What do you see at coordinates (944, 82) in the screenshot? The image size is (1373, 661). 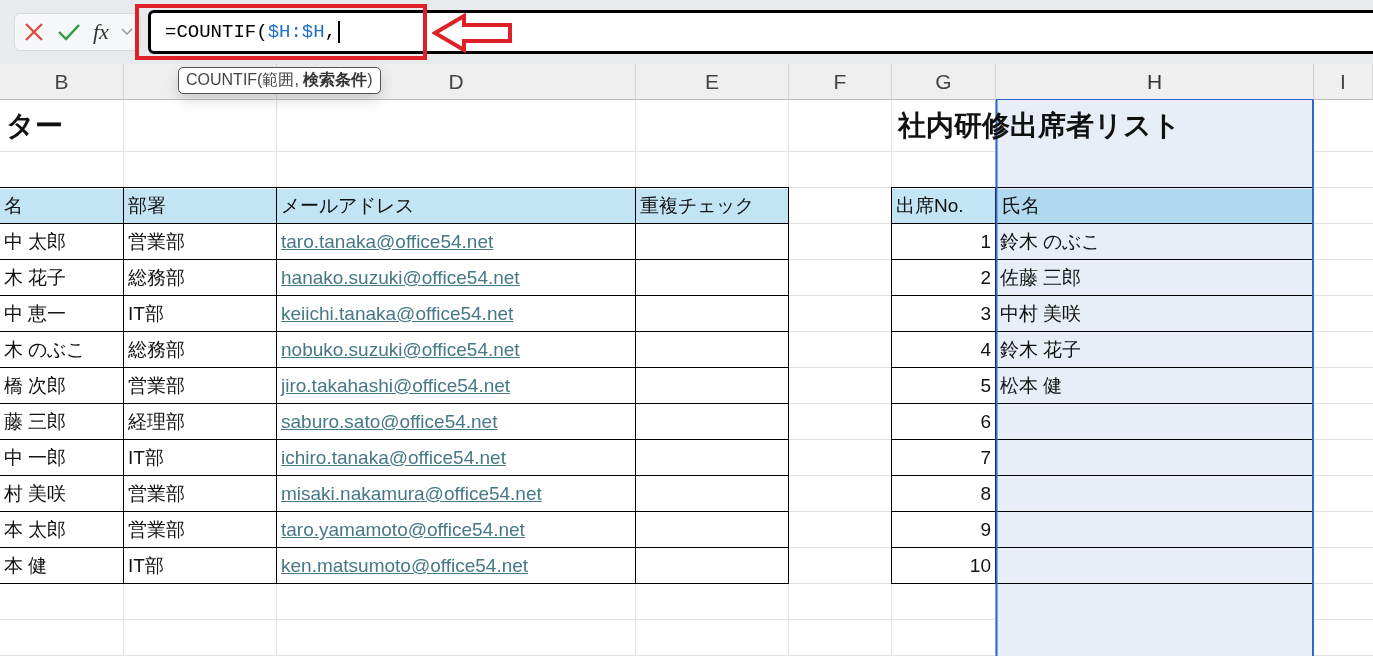 I see `column-header: G` at bounding box center [944, 82].